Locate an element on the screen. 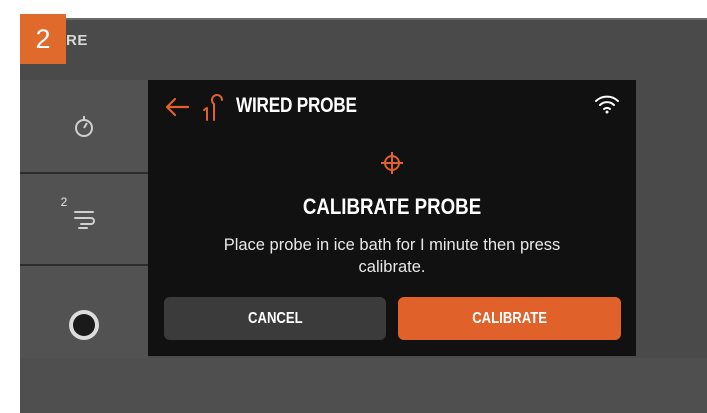  cancel-button-label: CANCEL is located at coordinates (275, 318).